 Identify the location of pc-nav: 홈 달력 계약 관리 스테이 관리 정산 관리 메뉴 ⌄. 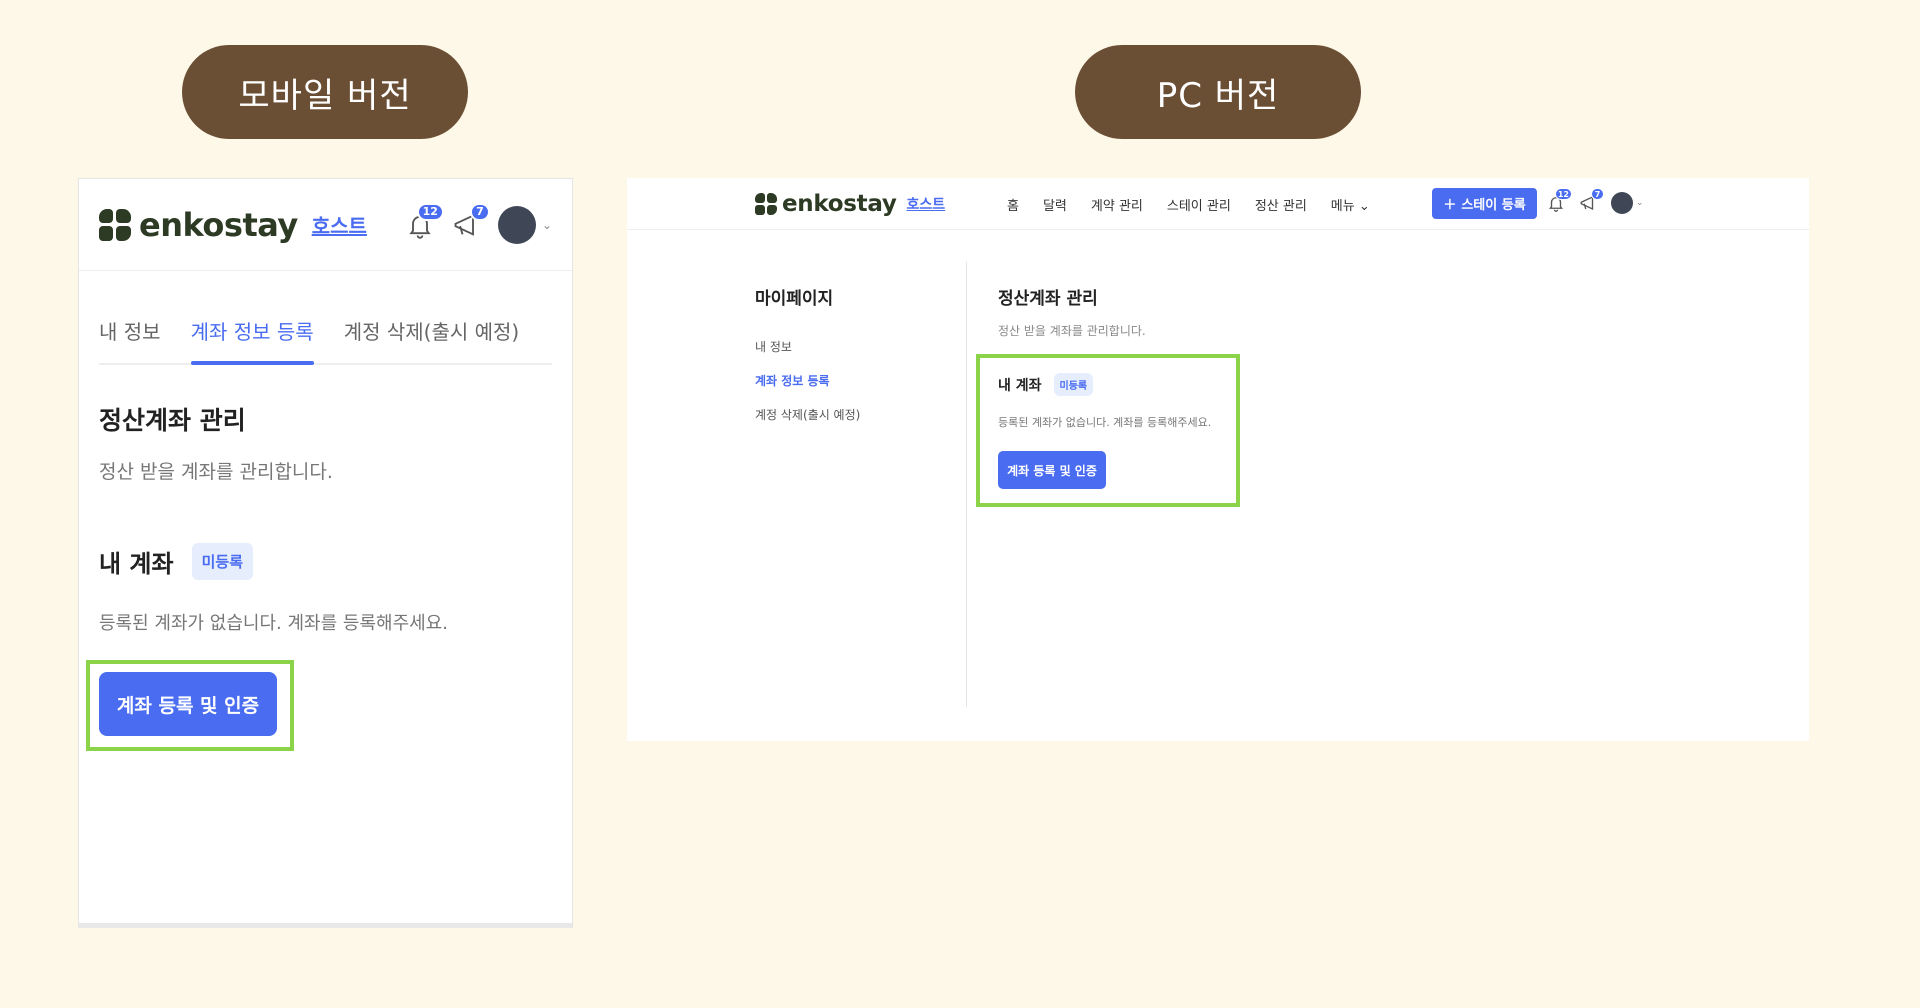
(1188, 204).